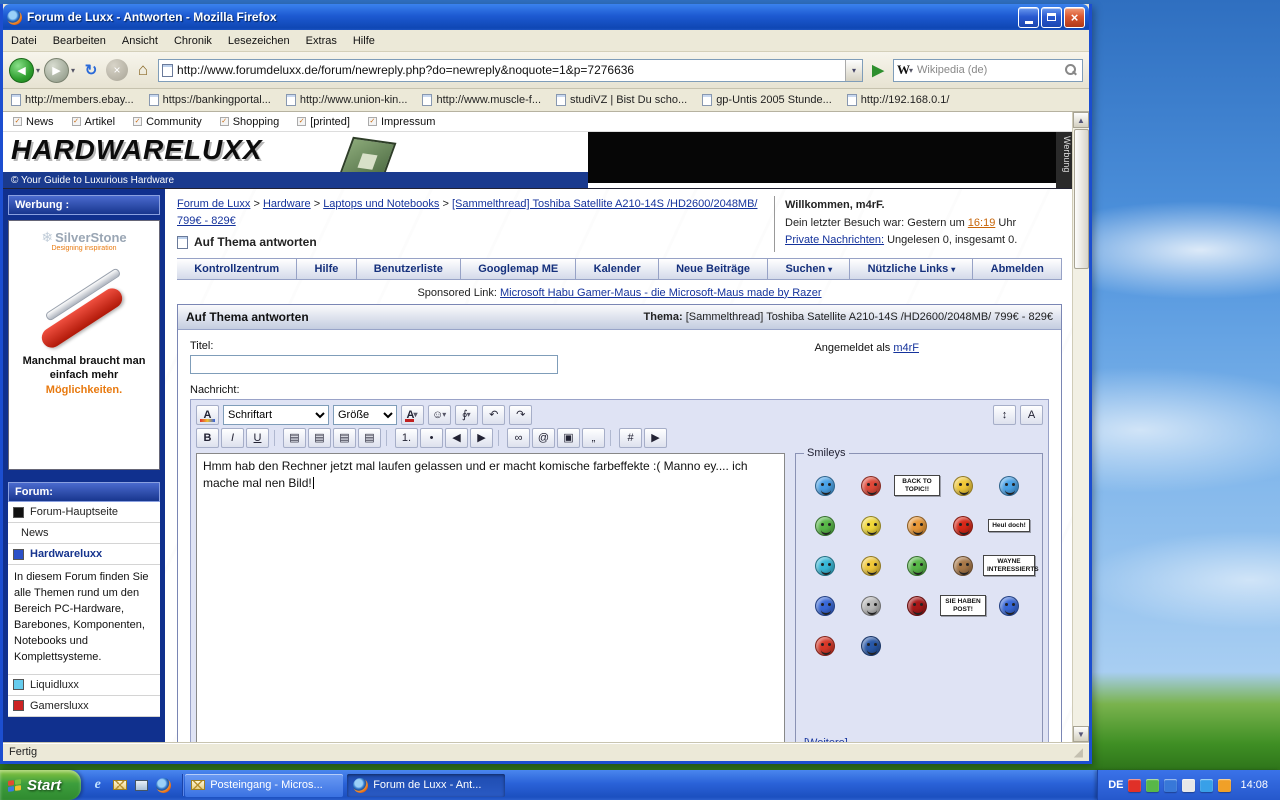 Image resolution: width=1280 pixels, height=800 pixels. What do you see at coordinates (79, 41) in the screenshot?
I see `menu-item: Bearbeiten` at bounding box center [79, 41].